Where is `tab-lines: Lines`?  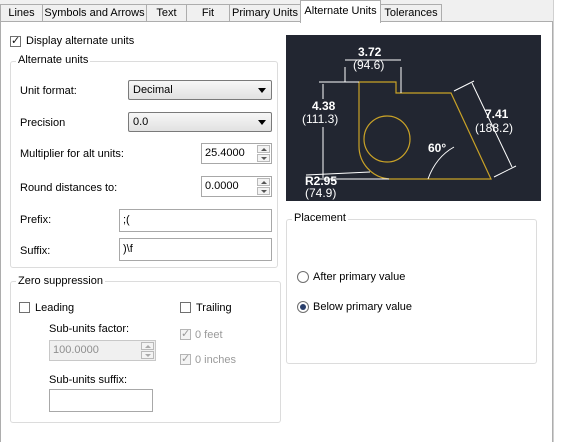
tab-lines: Lines is located at coordinates (21, 12).